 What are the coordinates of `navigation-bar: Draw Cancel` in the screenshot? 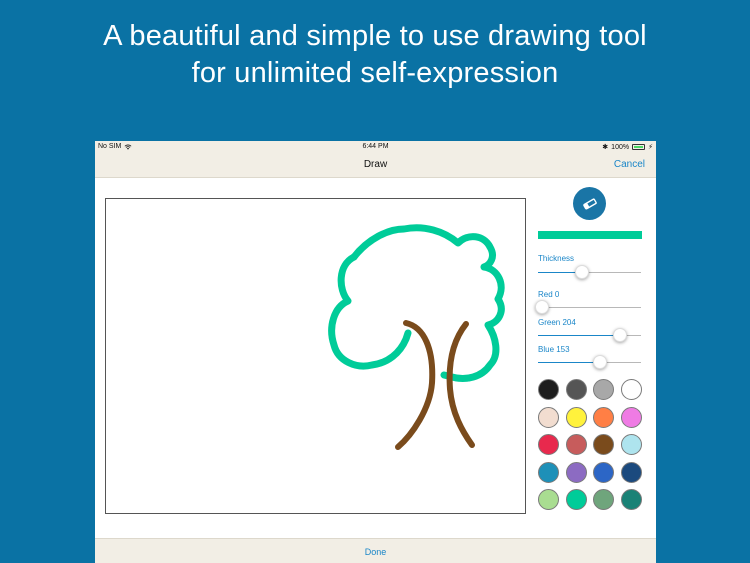 It's located at (375, 165).